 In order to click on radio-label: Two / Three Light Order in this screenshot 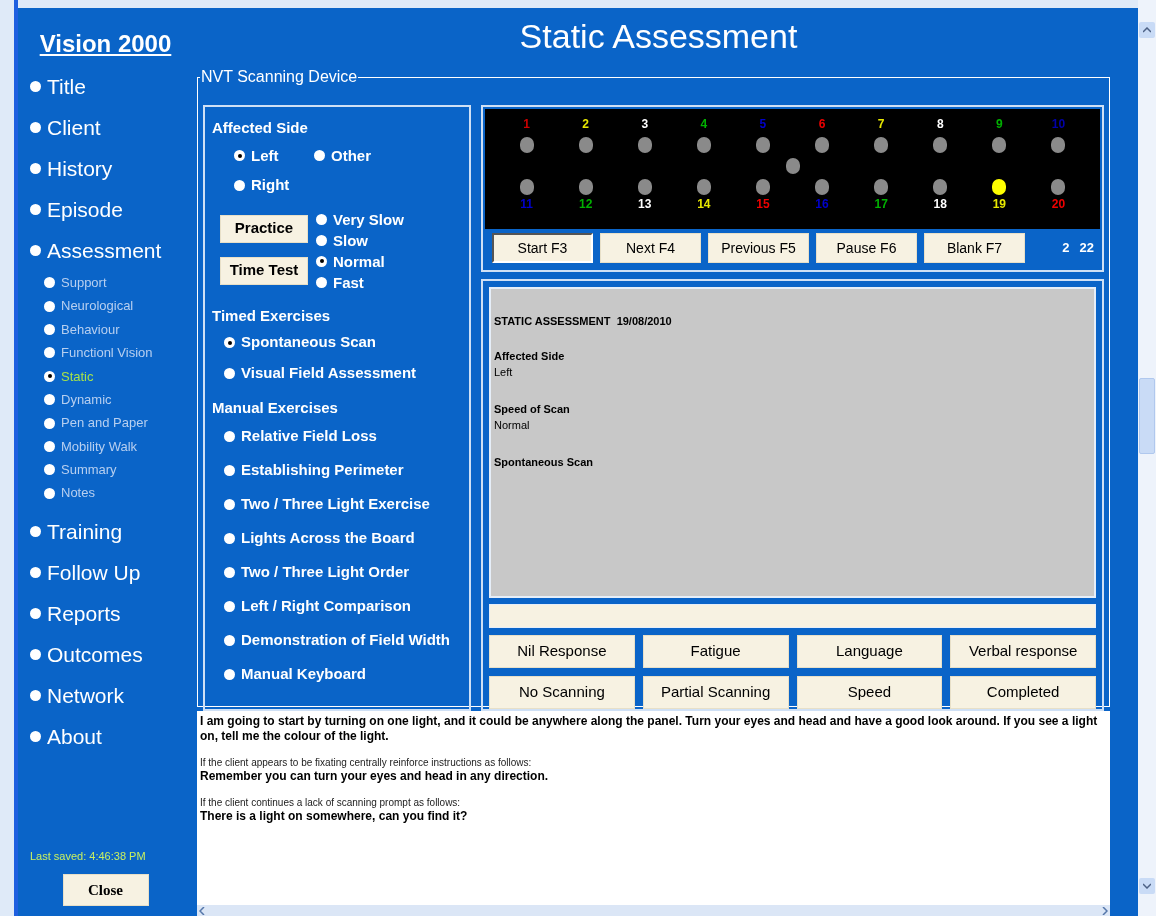, I will do `click(325, 572)`.